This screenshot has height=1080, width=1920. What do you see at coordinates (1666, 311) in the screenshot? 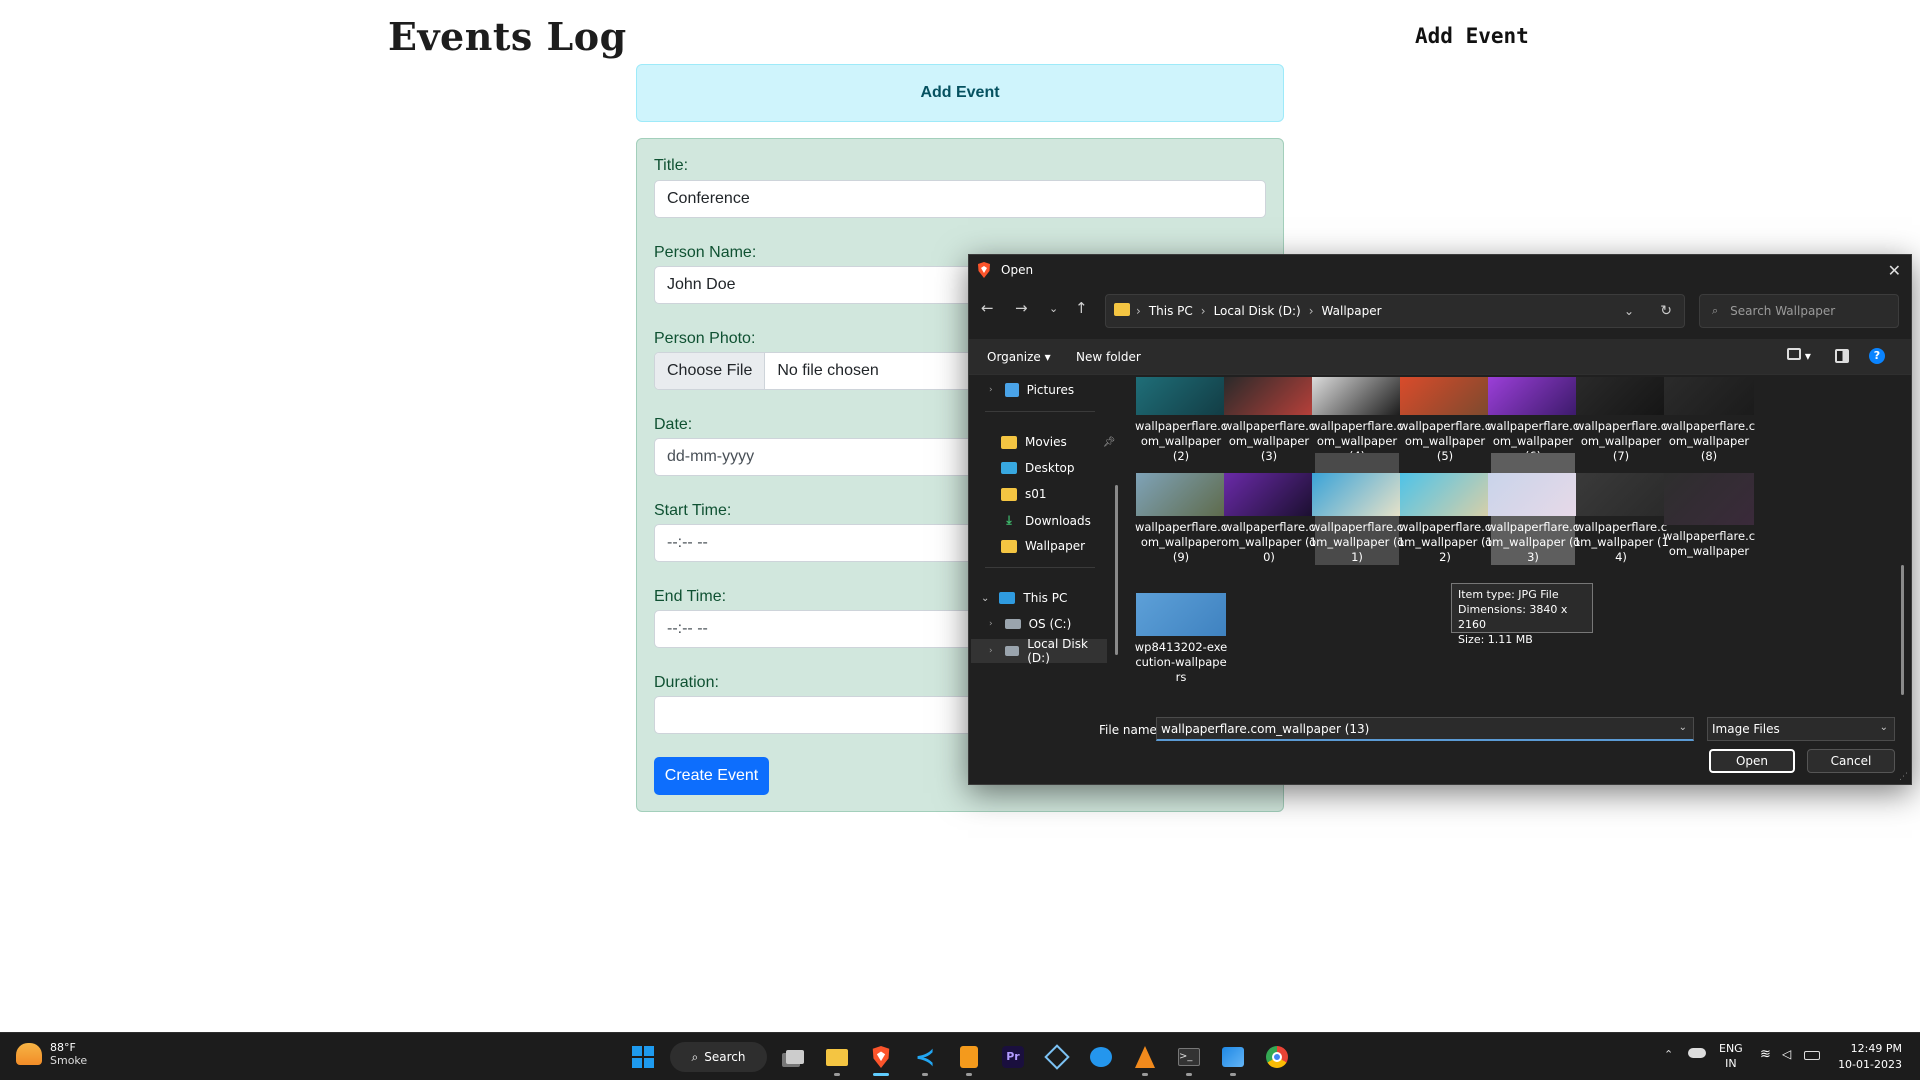
I see `refresh-icon: ↻` at bounding box center [1666, 311].